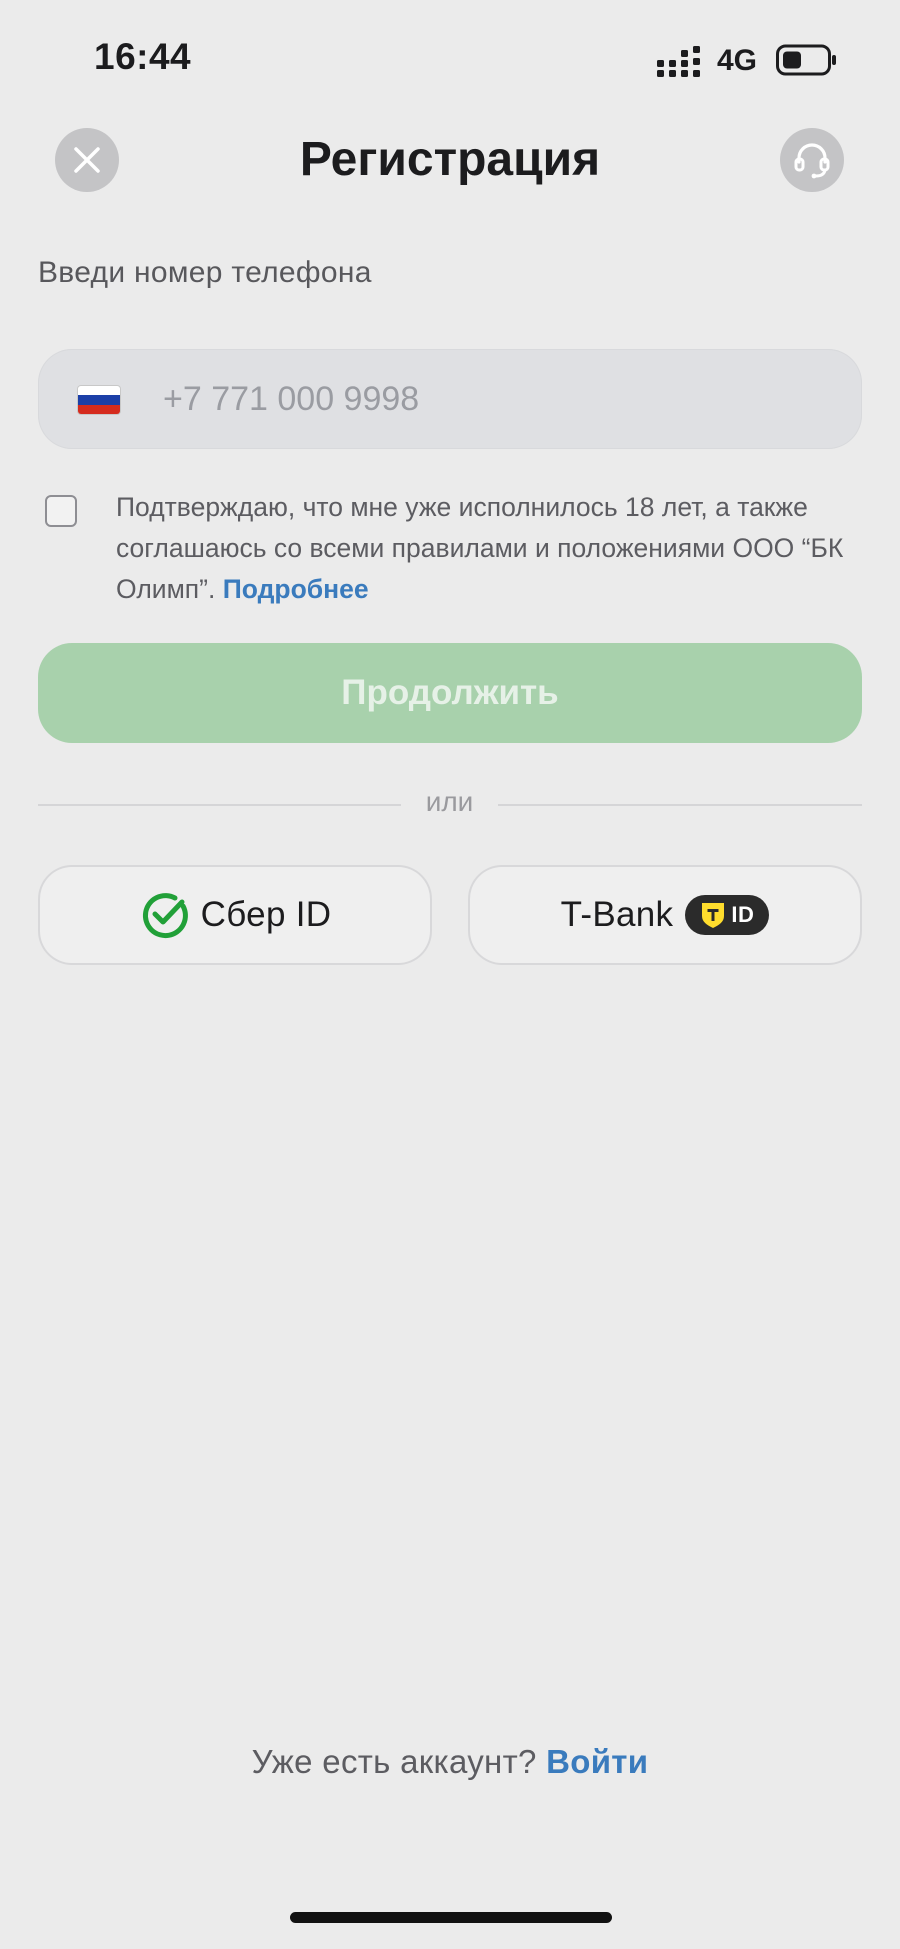 This screenshot has width=900, height=1949. Describe the element at coordinates (394, 1761) in the screenshot. I see `login-prompt-text: Уже есть аккаунт?` at that location.